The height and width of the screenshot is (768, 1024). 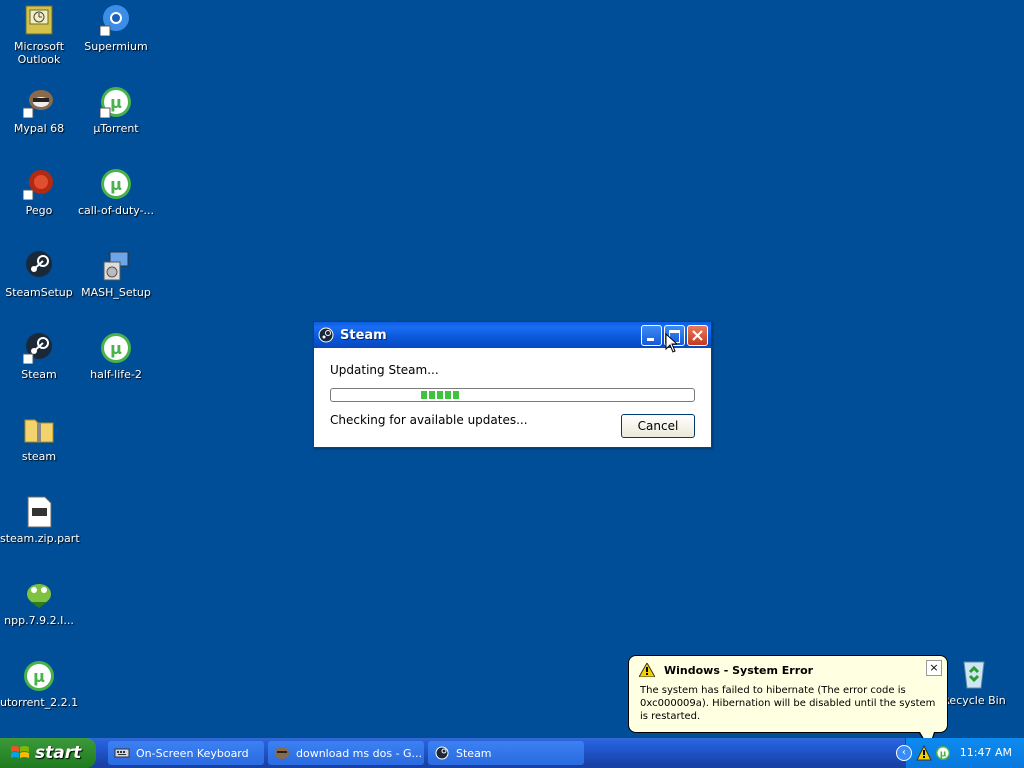 I want to click on clock: 11:47 AM, so click(x=986, y=752).